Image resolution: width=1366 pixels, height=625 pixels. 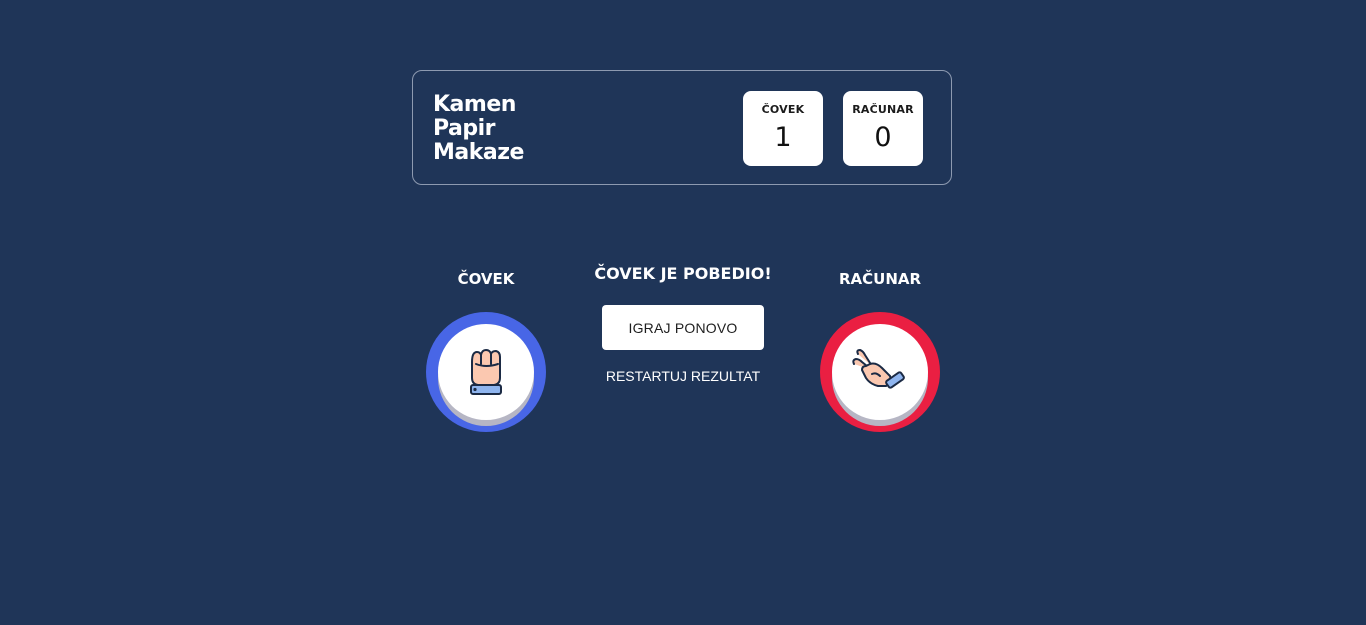 I want to click on computer-player-label: RAČUNAR, so click(x=880, y=279).